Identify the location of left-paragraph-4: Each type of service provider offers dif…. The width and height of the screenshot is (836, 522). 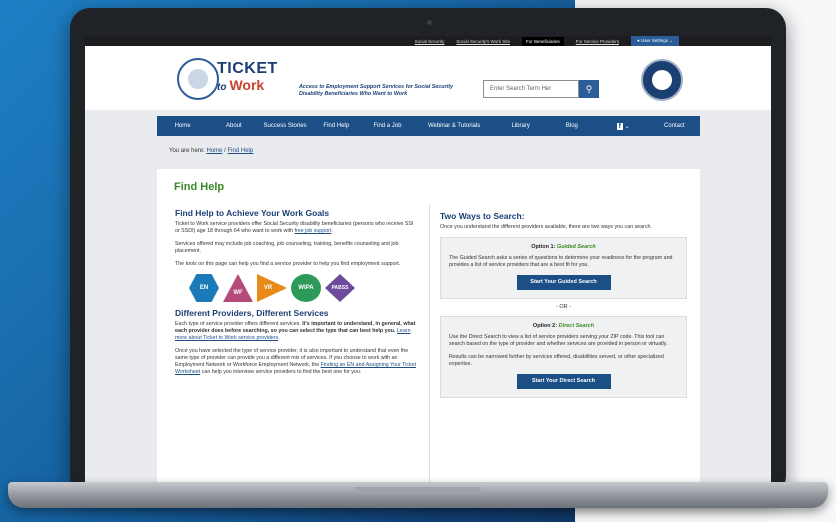
(295, 331).